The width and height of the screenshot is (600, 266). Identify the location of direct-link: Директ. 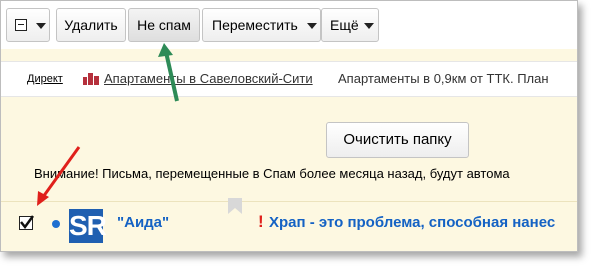
(45, 79).